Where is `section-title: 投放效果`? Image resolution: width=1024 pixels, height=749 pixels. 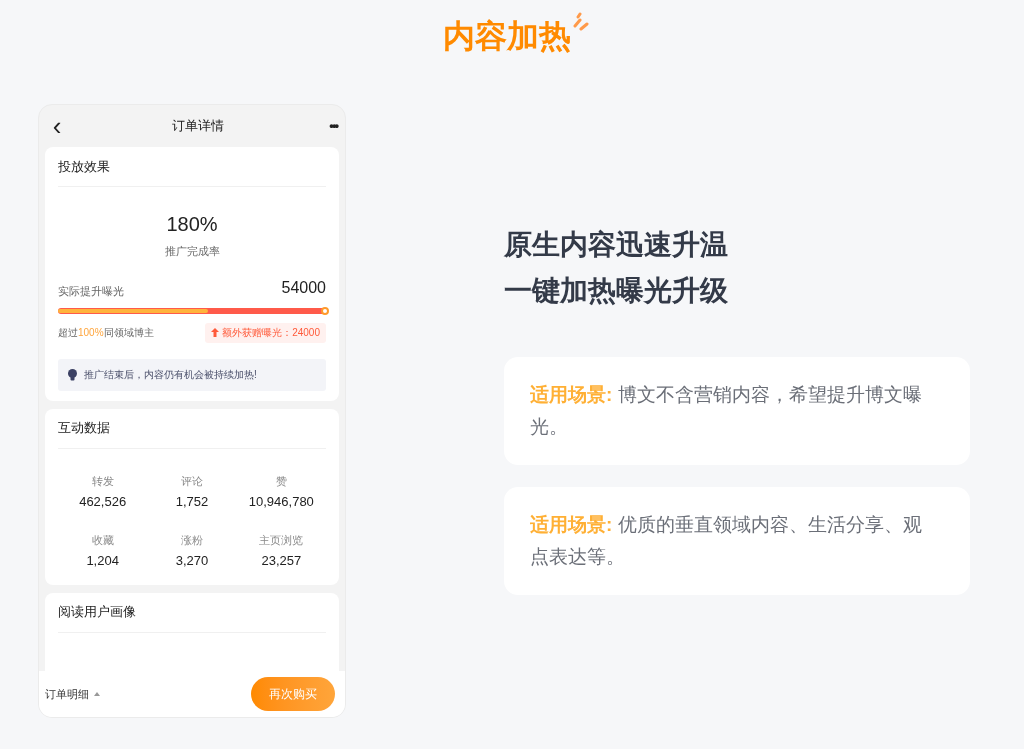 section-title: 投放效果 is located at coordinates (192, 167).